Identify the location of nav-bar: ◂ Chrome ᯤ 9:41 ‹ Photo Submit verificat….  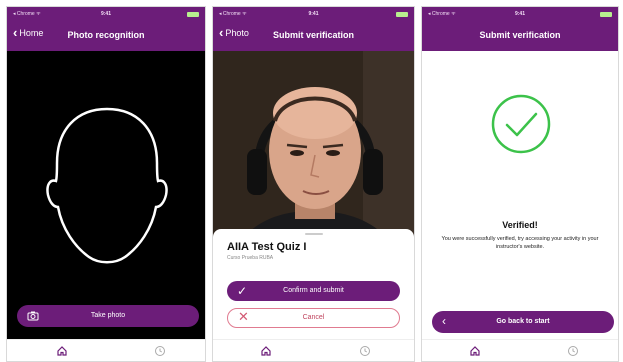
(313, 29).